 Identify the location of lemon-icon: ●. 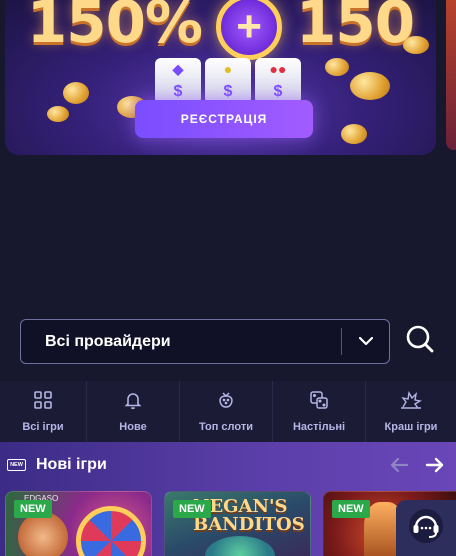
(228, 69).